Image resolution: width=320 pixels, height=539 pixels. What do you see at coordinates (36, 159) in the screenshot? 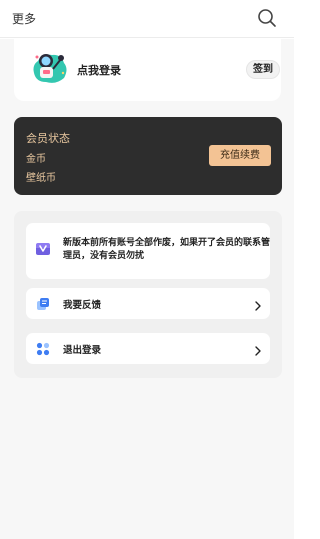
I see `coin-label: 金币` at bounding box center [36, 159].